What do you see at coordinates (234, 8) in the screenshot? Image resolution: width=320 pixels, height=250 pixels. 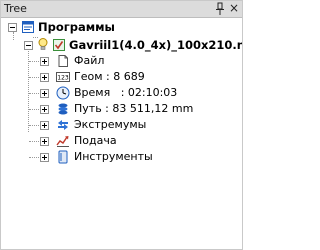 I see `close-icon: ×` at bounding box center [234, 8].